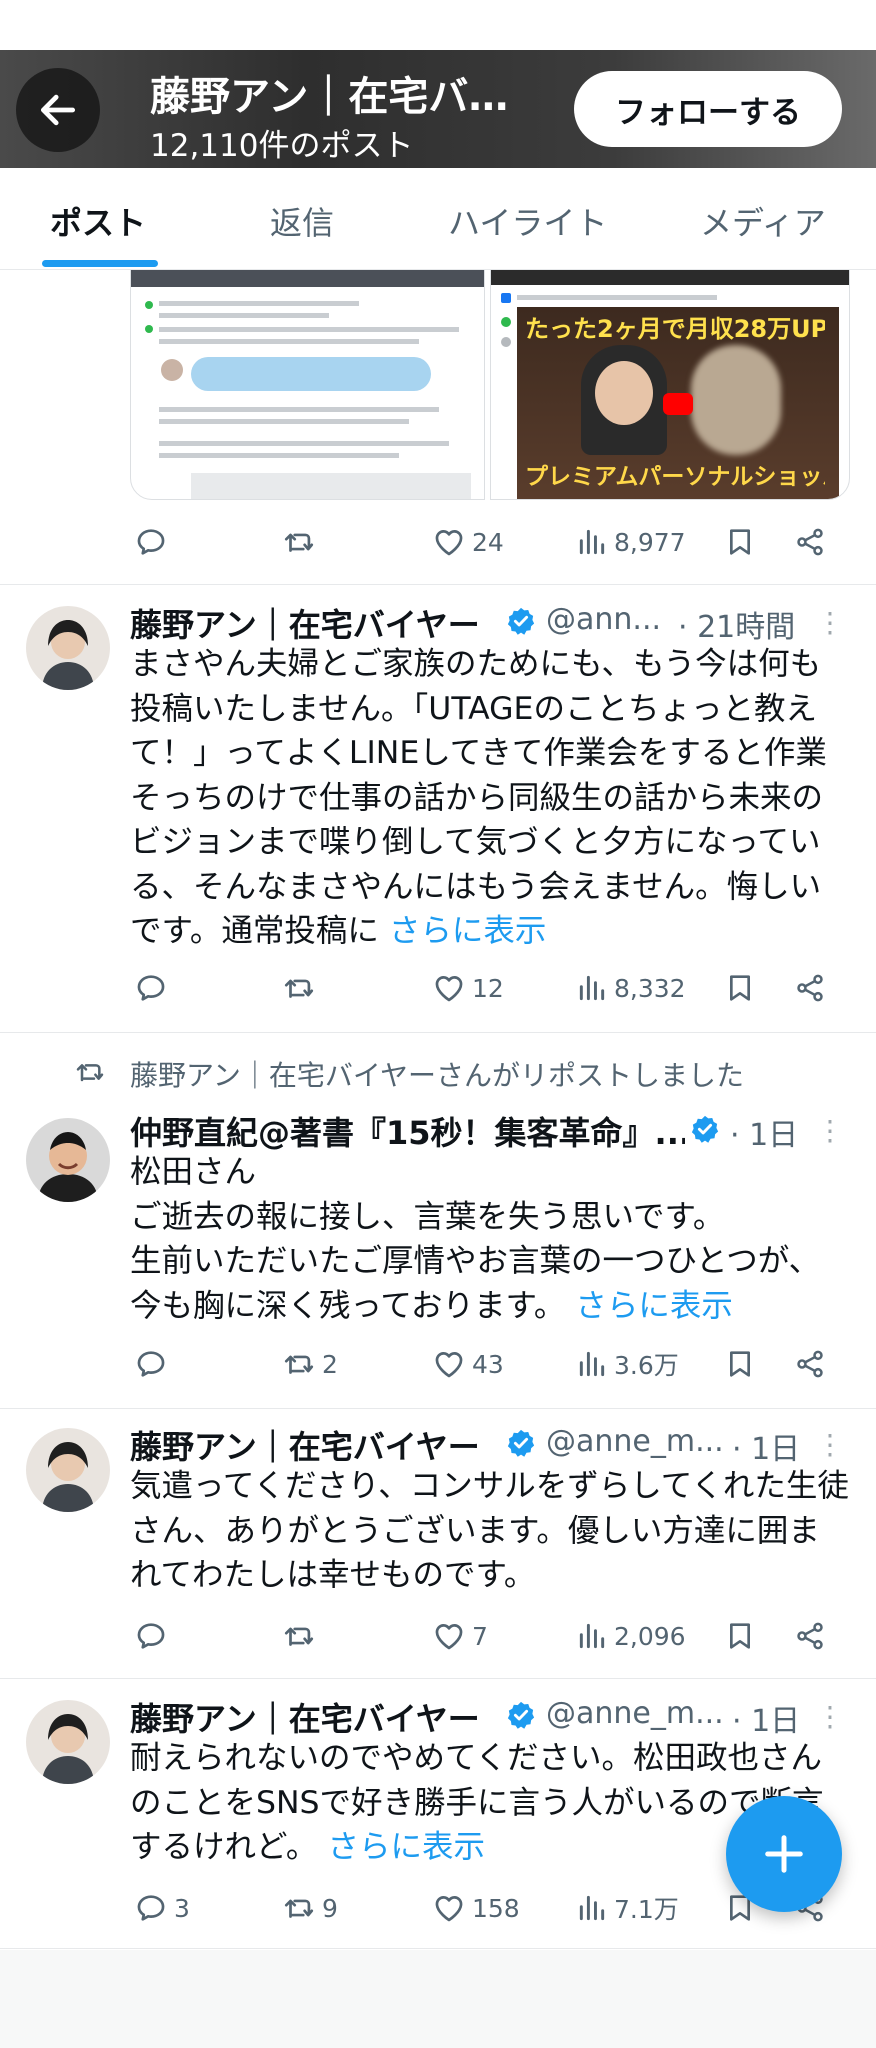  Describe the element at coordinates (468, 988) in the screenshot. I see `like-button: 12` at that location.